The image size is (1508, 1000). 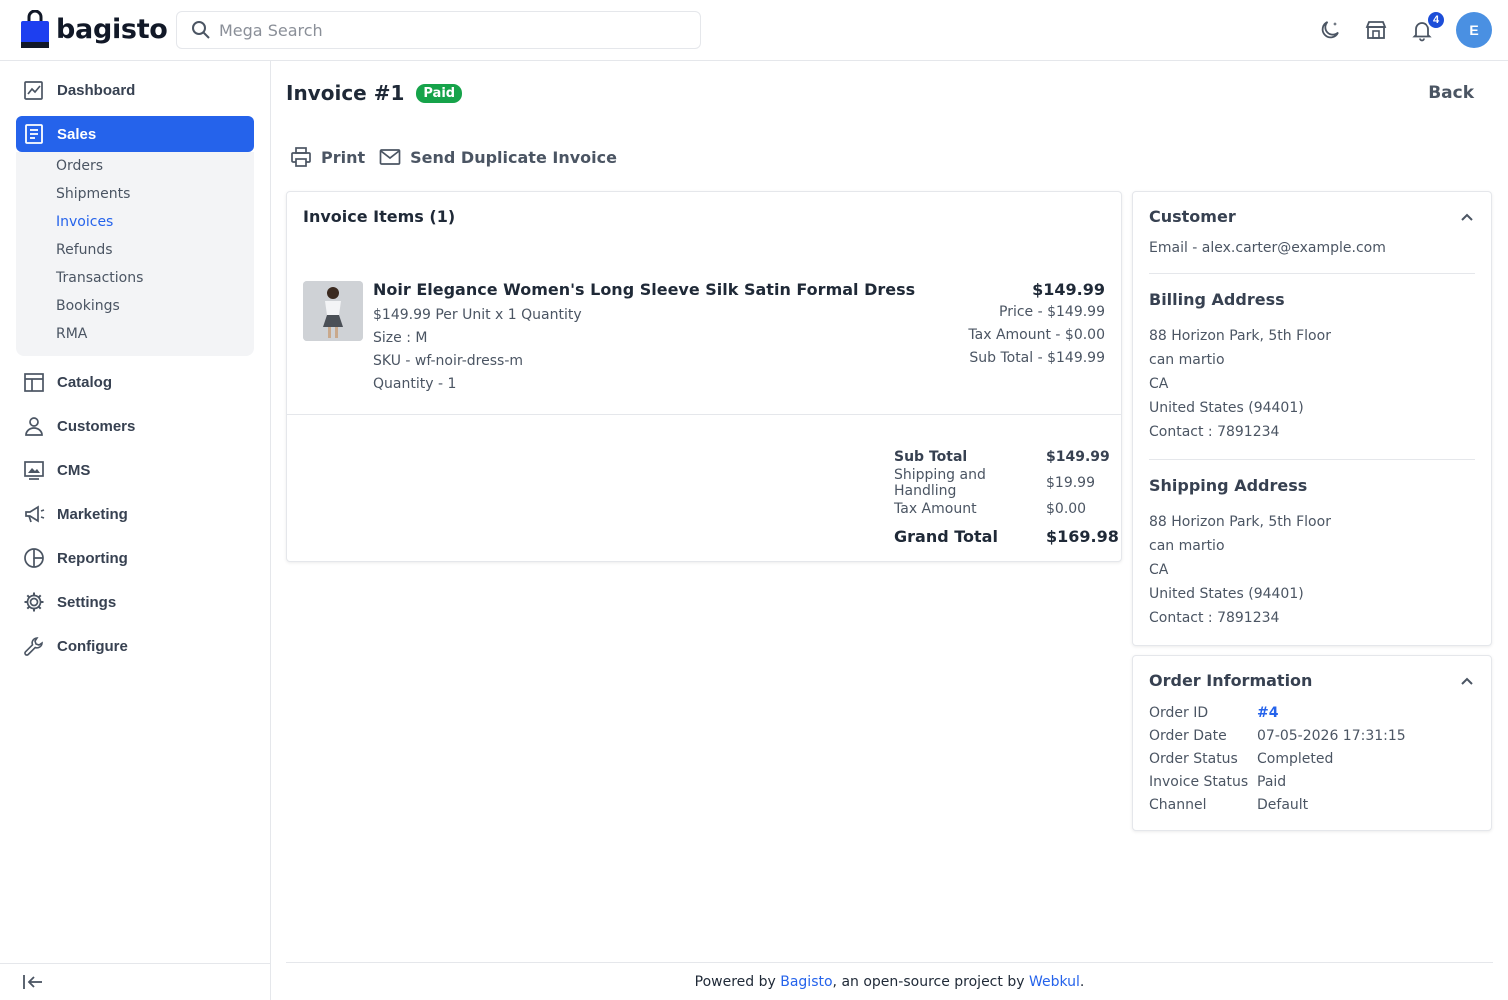 What do you see at coordinates (1052, 312) in the screenshot?
I see `product-price: Price - $149.99` at bounding box center [1052, 312].